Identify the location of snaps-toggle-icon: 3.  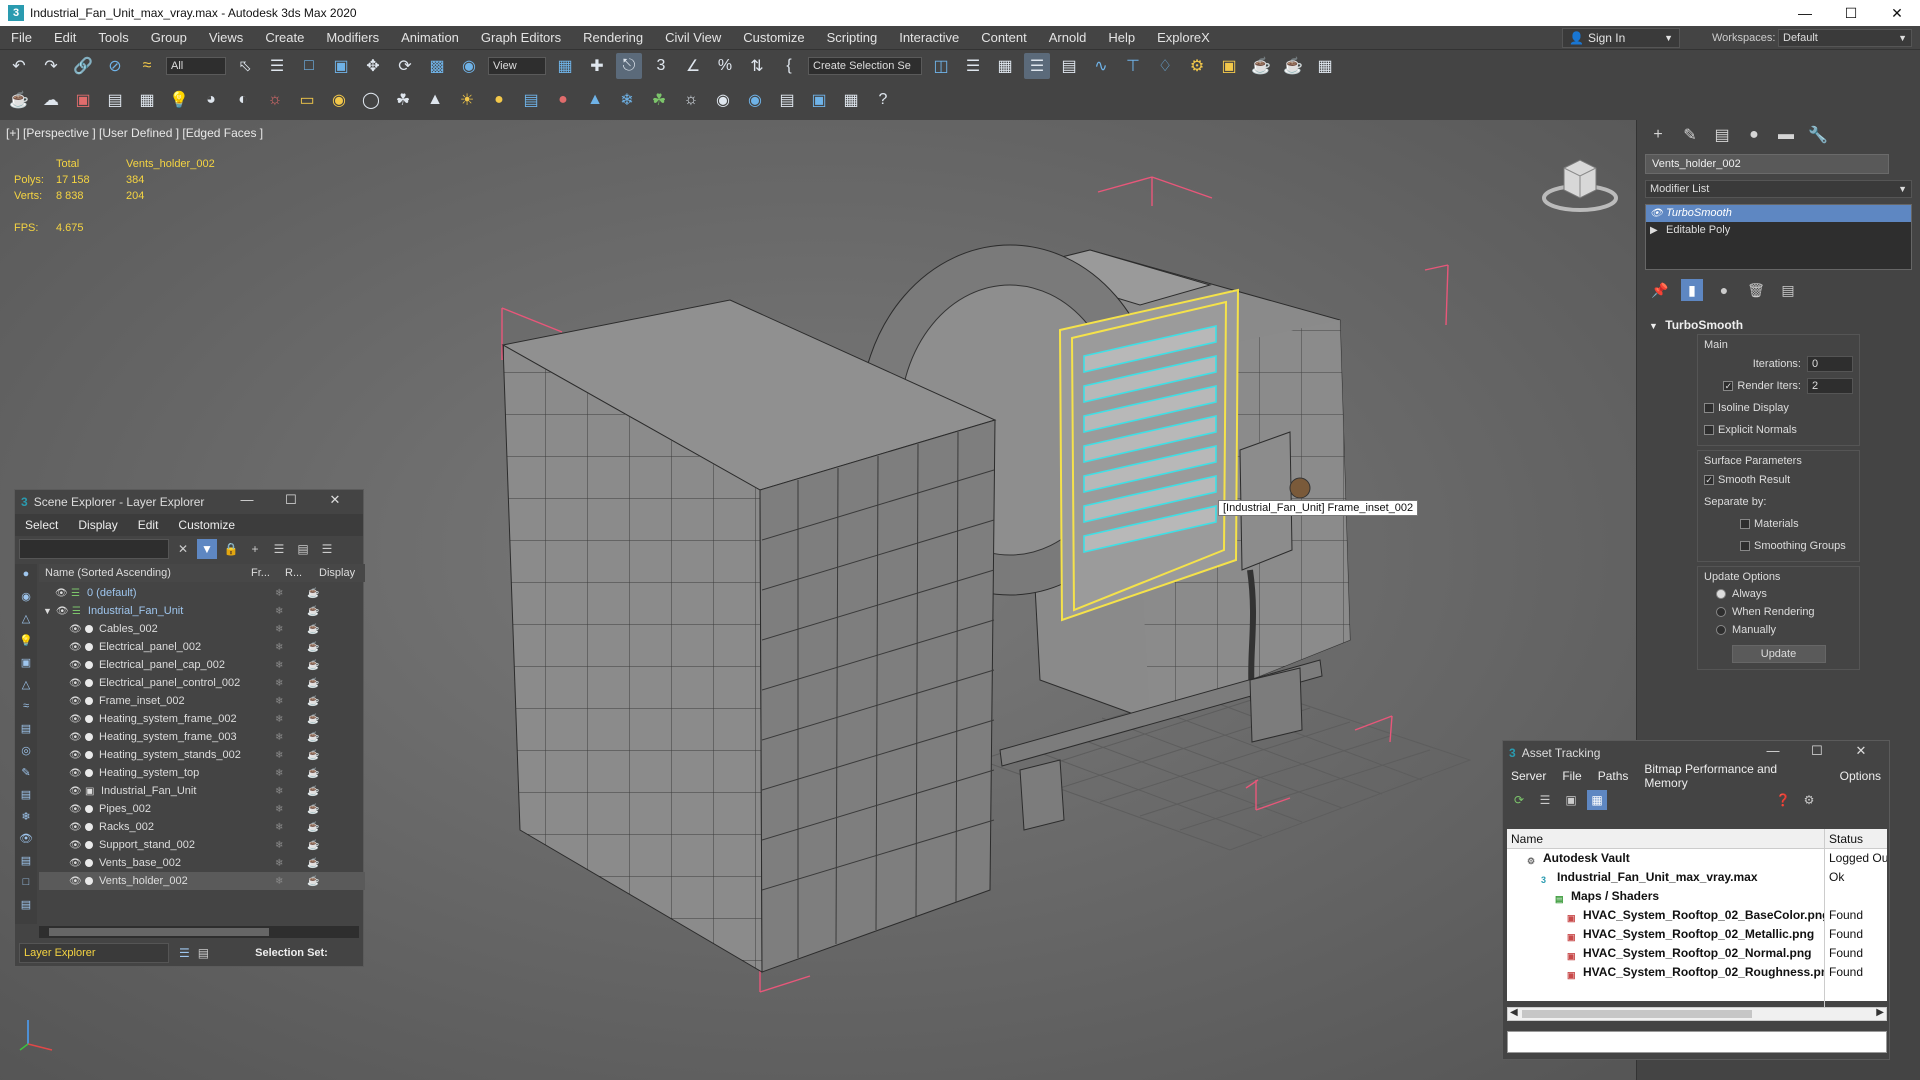
(661, 66).